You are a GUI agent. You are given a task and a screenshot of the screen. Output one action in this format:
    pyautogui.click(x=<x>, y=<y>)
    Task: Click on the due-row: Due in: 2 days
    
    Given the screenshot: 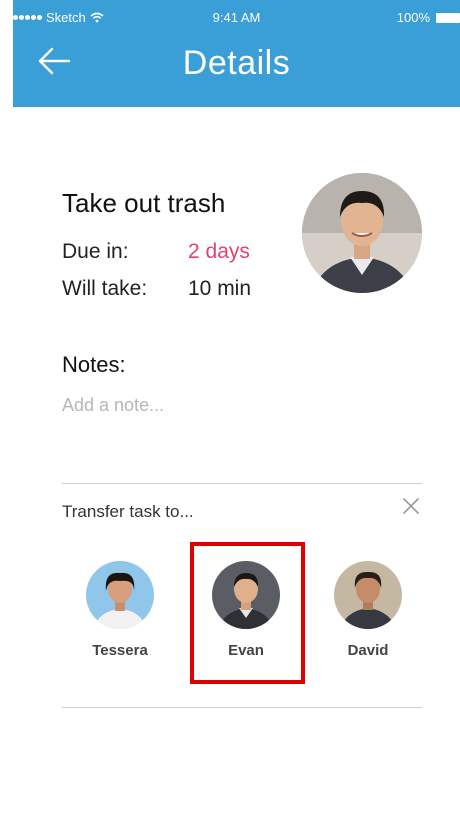 What is the action you would take?
    pyautogui.click(x=156, y=252)
    